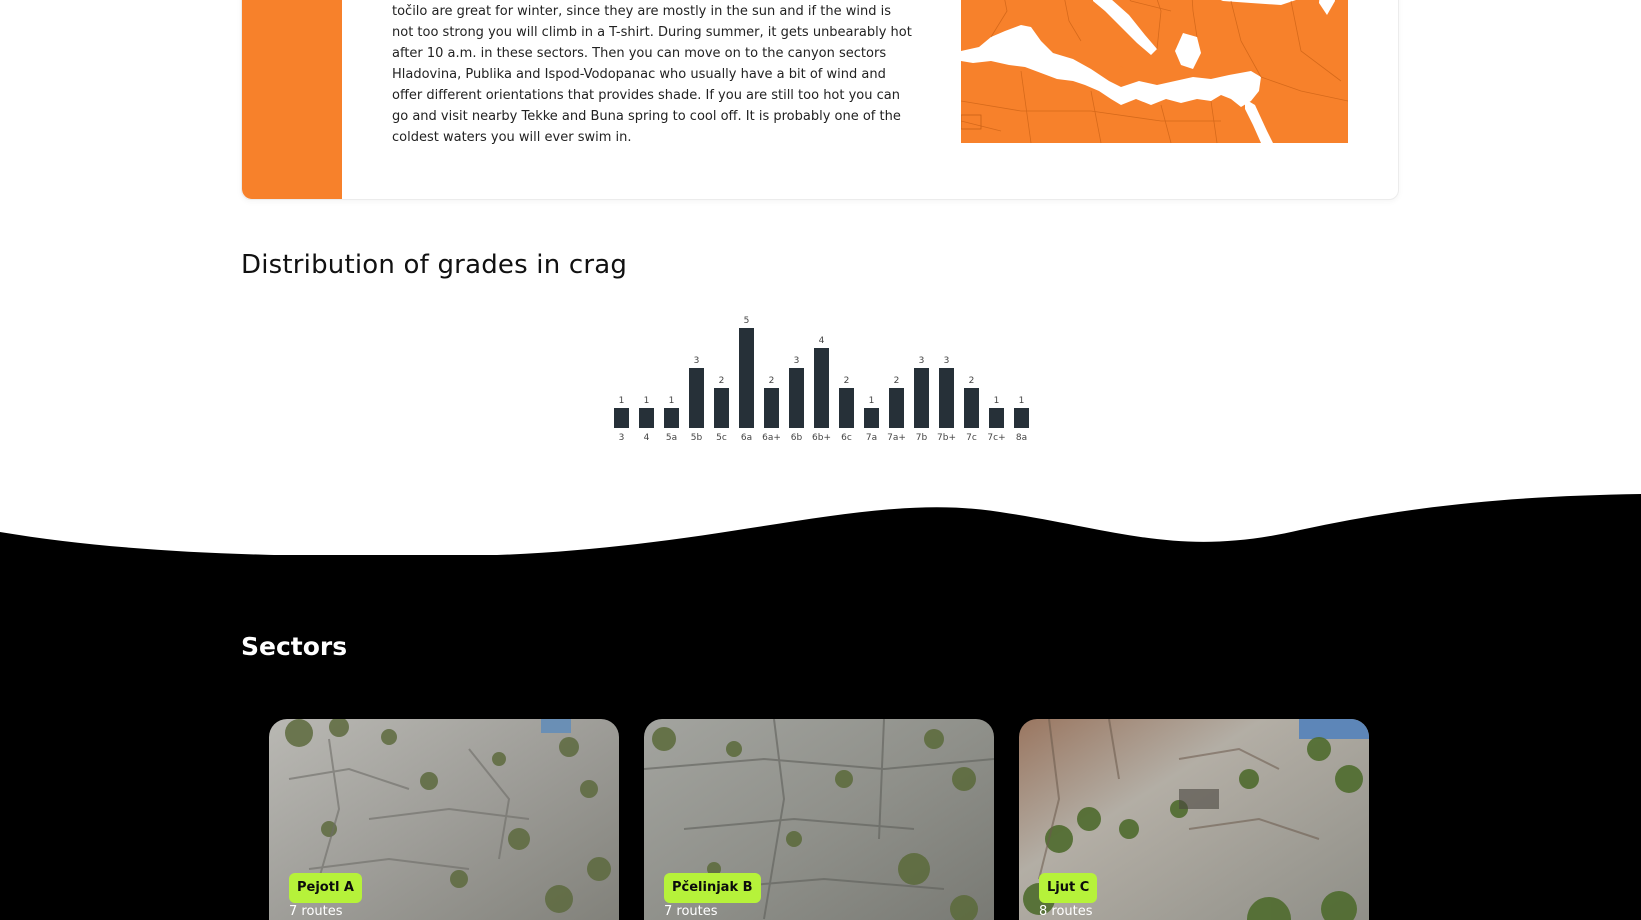 The image size is (1641, 920). I want to click on wave-divider, so click(820, 527).